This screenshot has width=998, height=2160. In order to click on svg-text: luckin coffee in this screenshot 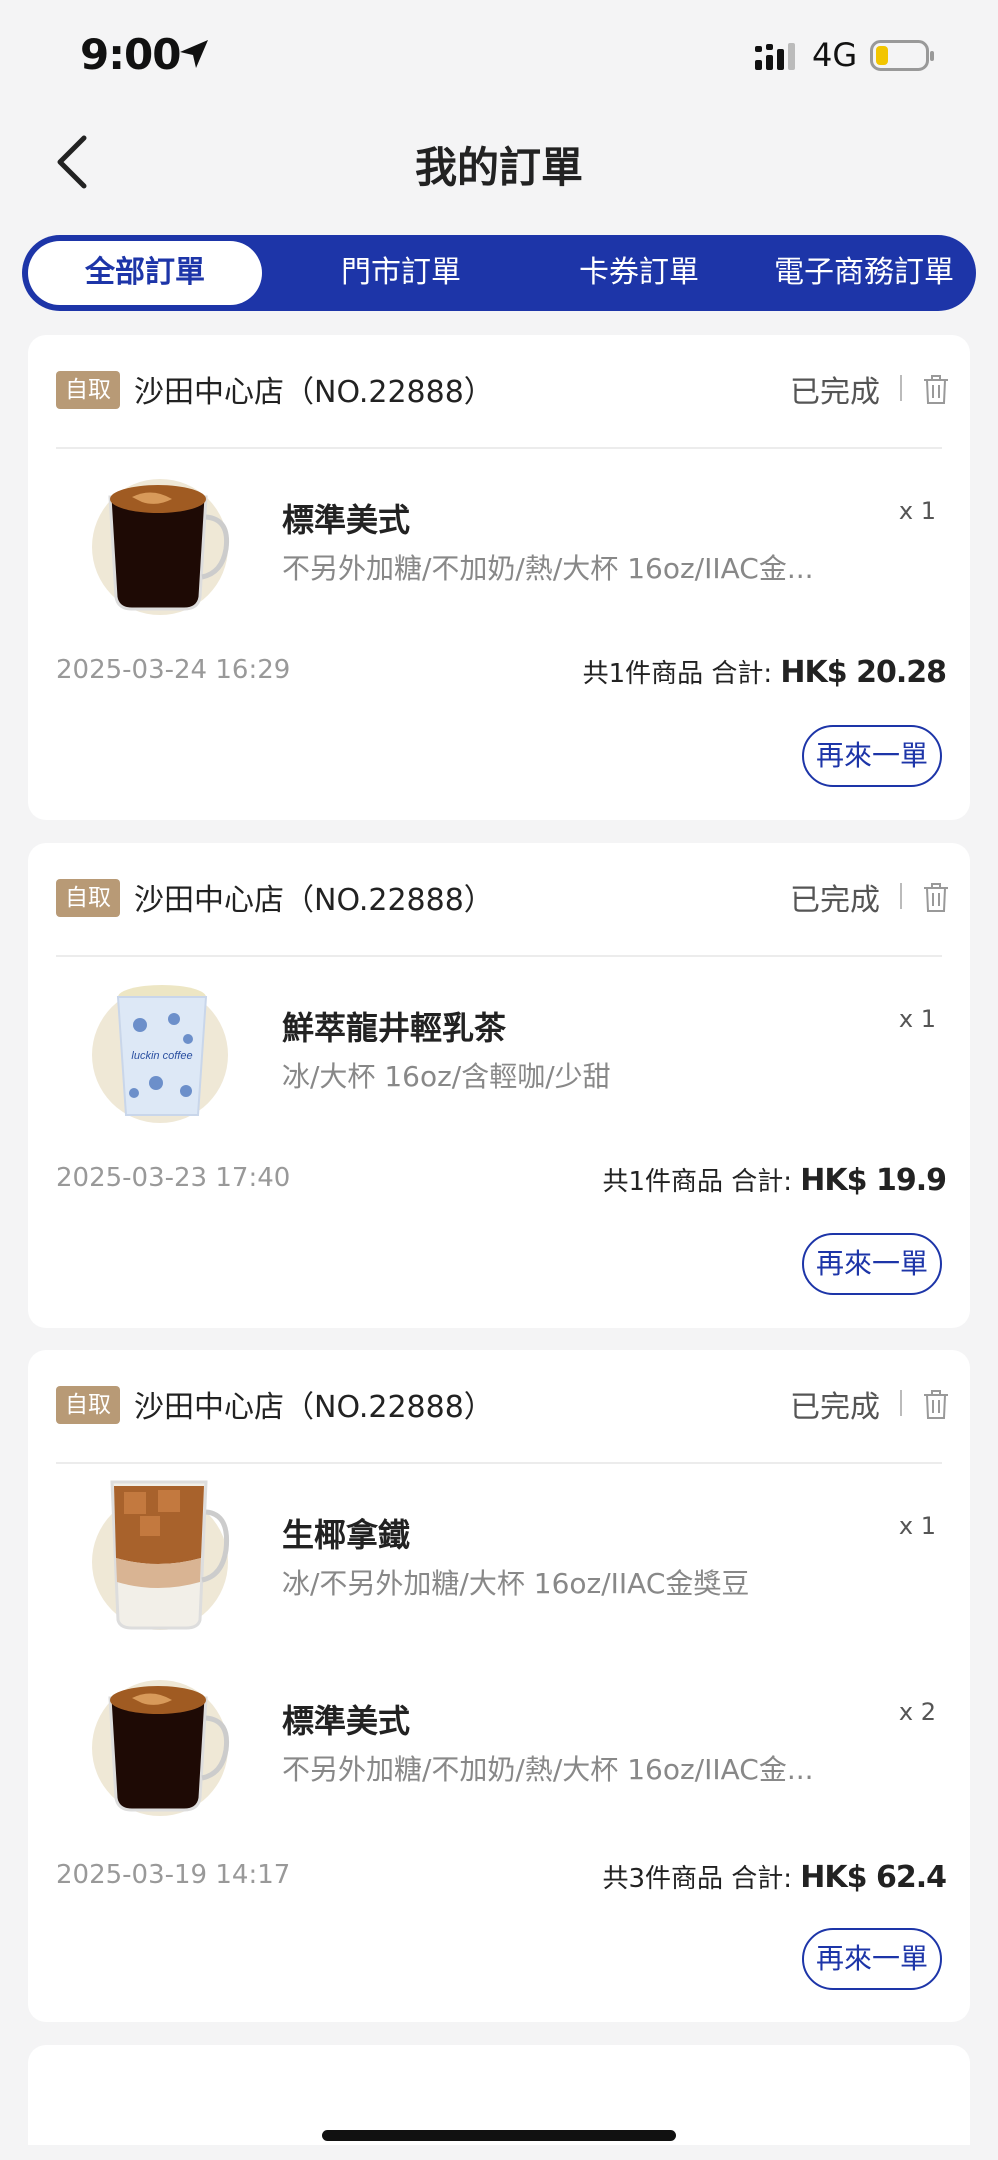, I will do `click(161, 1056)`.